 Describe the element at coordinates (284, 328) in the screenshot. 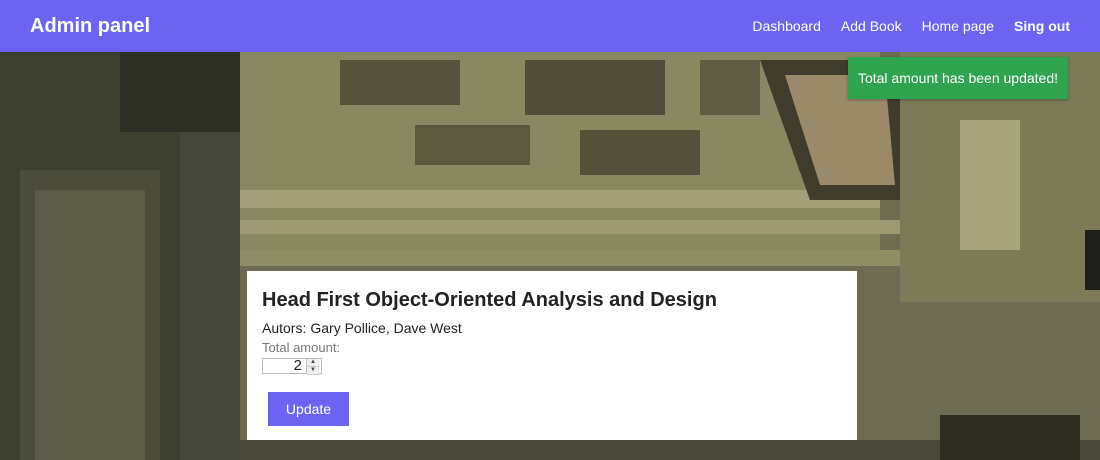

I see `authors-label: Autors:` at that location.